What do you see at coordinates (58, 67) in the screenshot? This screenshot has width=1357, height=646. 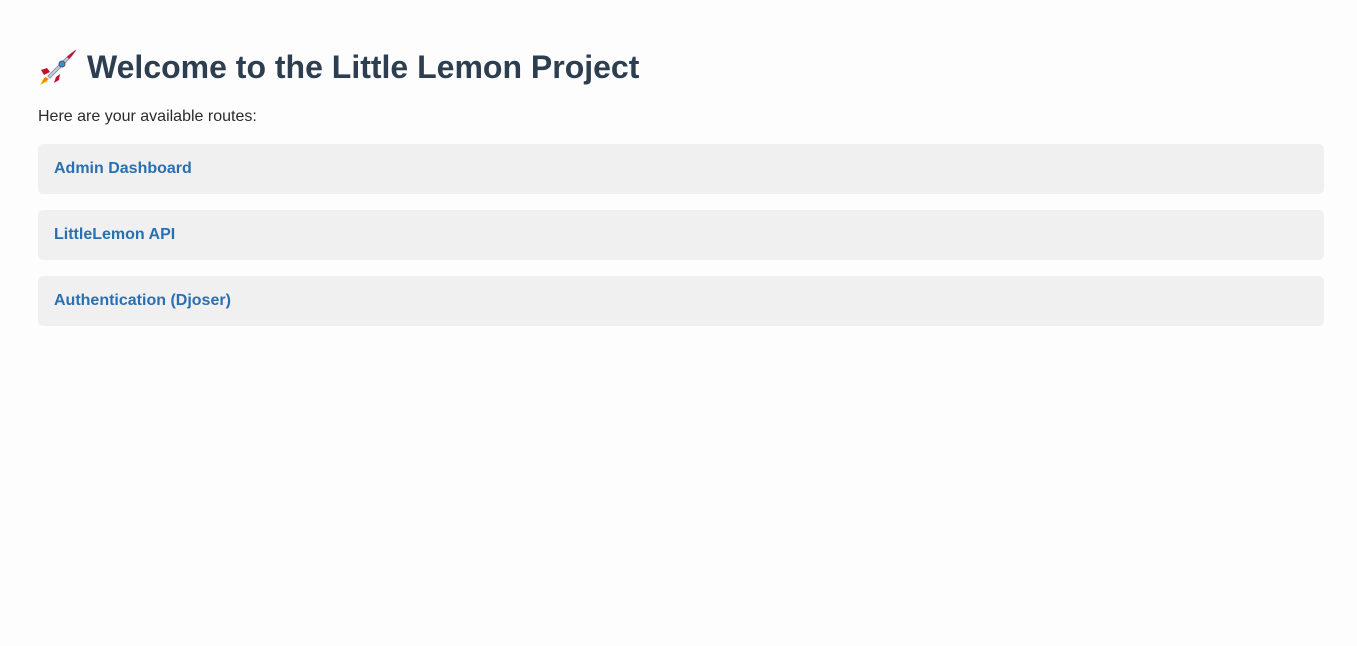 I see `rocket-icon` at bounding box center [58, 67].